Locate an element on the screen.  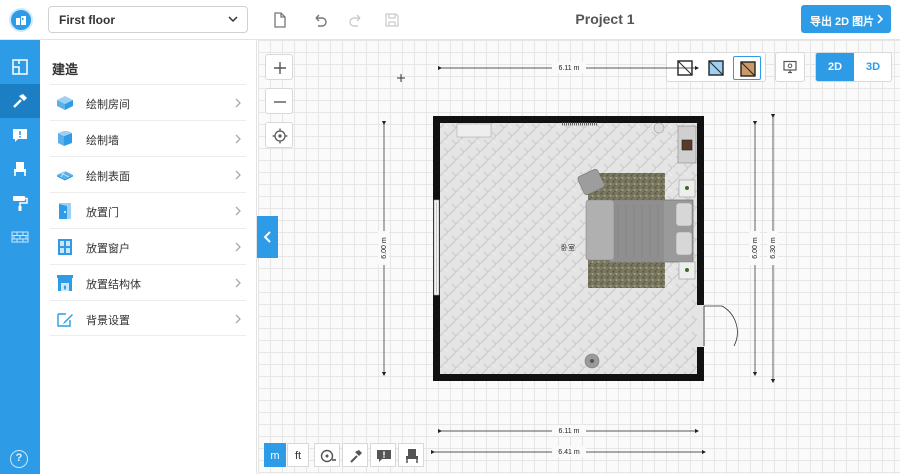
chair is located at coordinates (659, 128).